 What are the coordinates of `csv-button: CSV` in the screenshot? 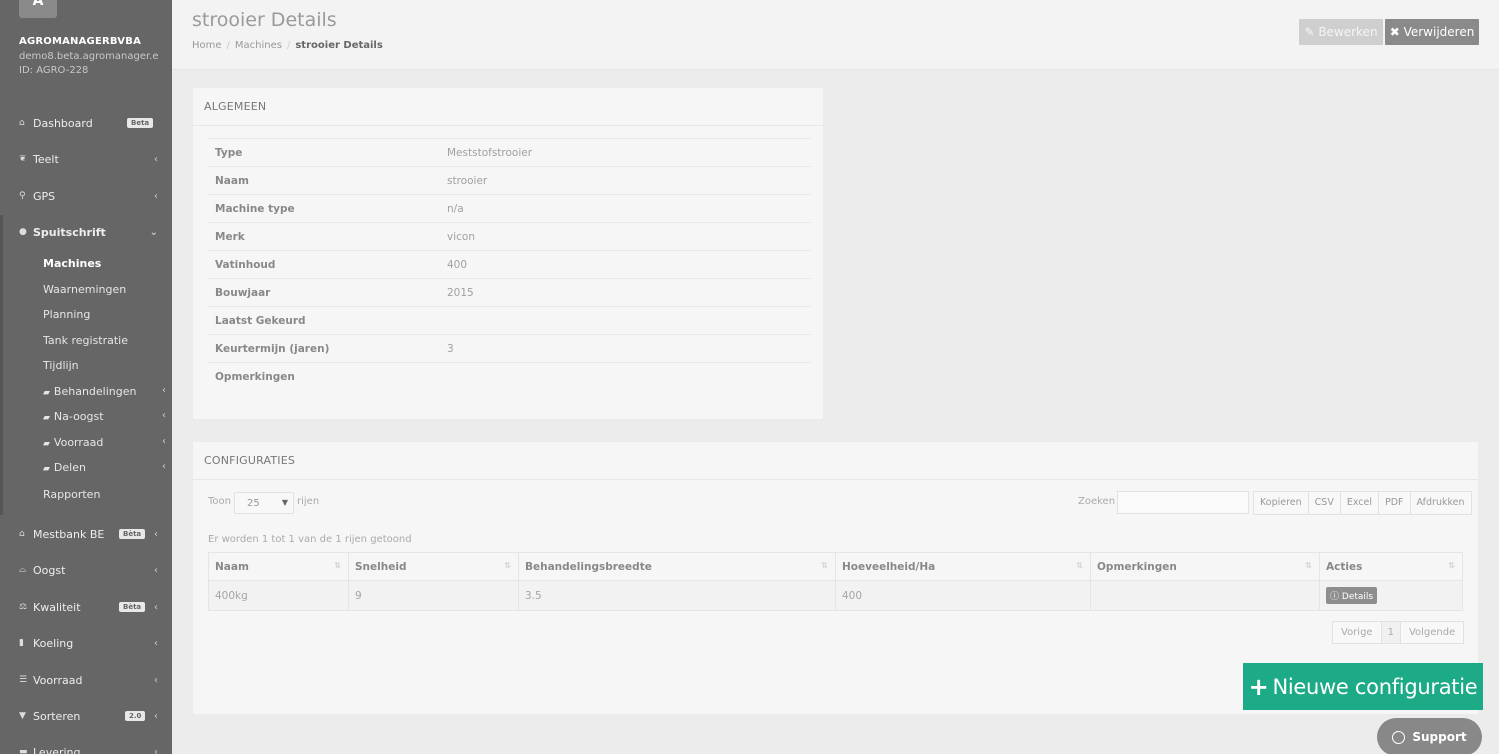 It's located at (1325, 503).